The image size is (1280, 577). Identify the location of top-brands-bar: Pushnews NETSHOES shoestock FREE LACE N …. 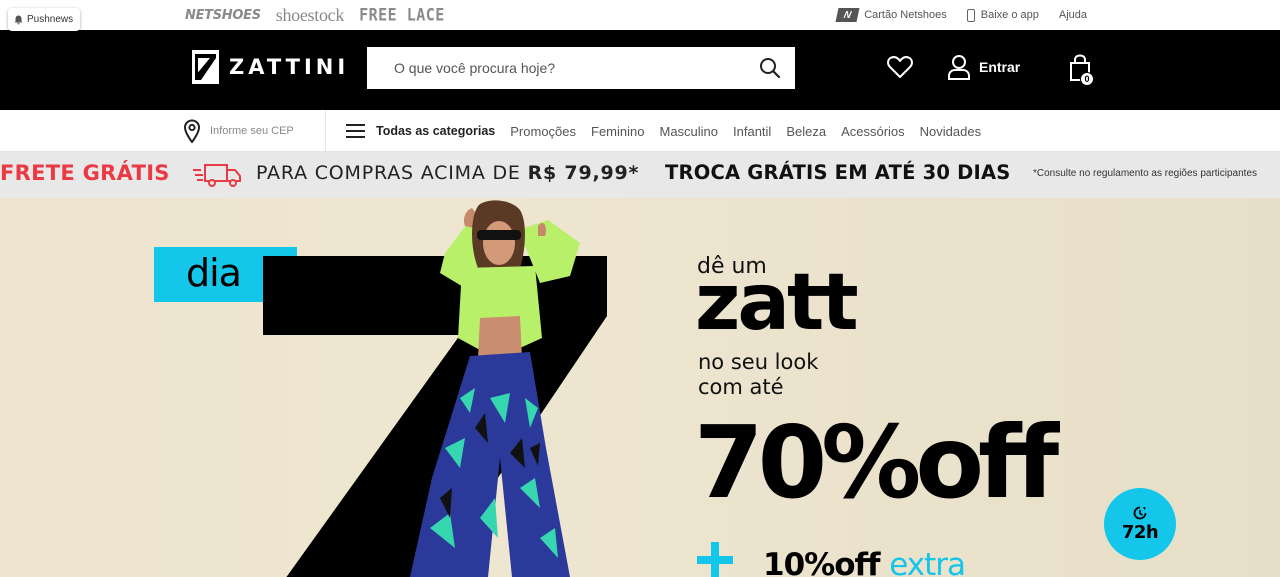
(640, 15).